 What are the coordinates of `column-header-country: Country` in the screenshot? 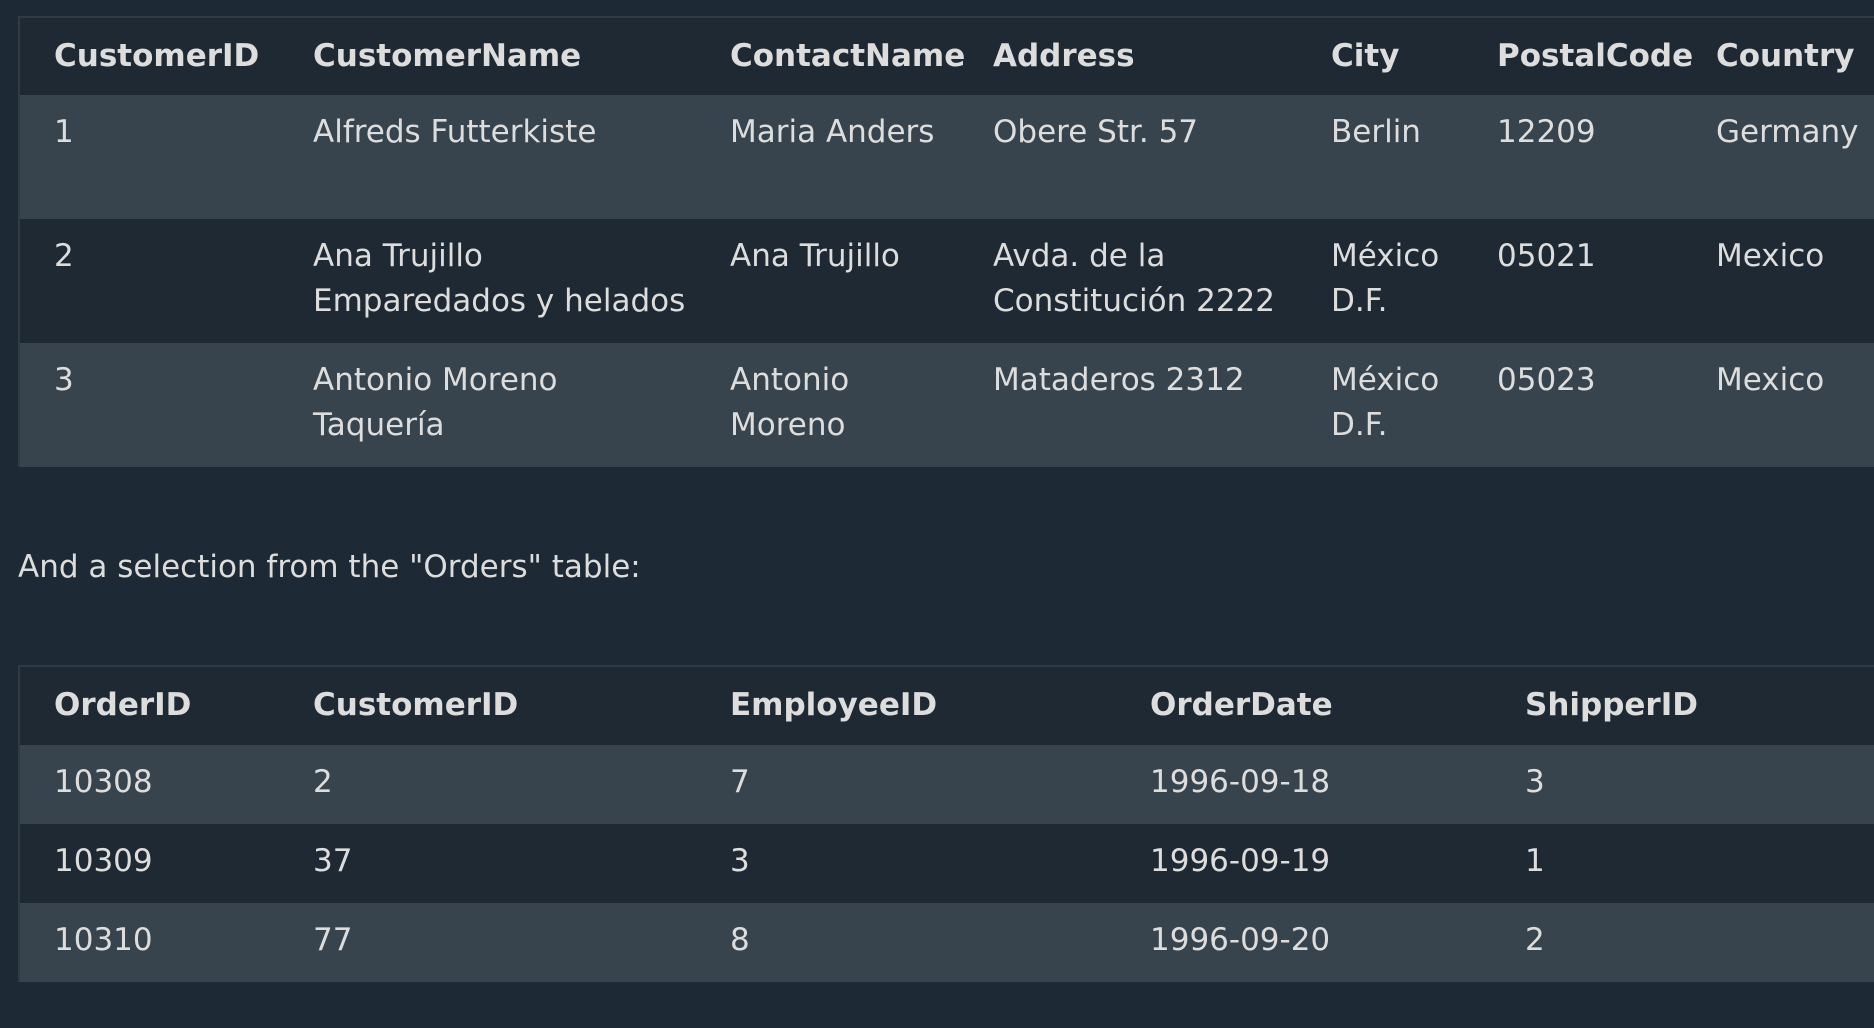 It's located at (1778, 56).